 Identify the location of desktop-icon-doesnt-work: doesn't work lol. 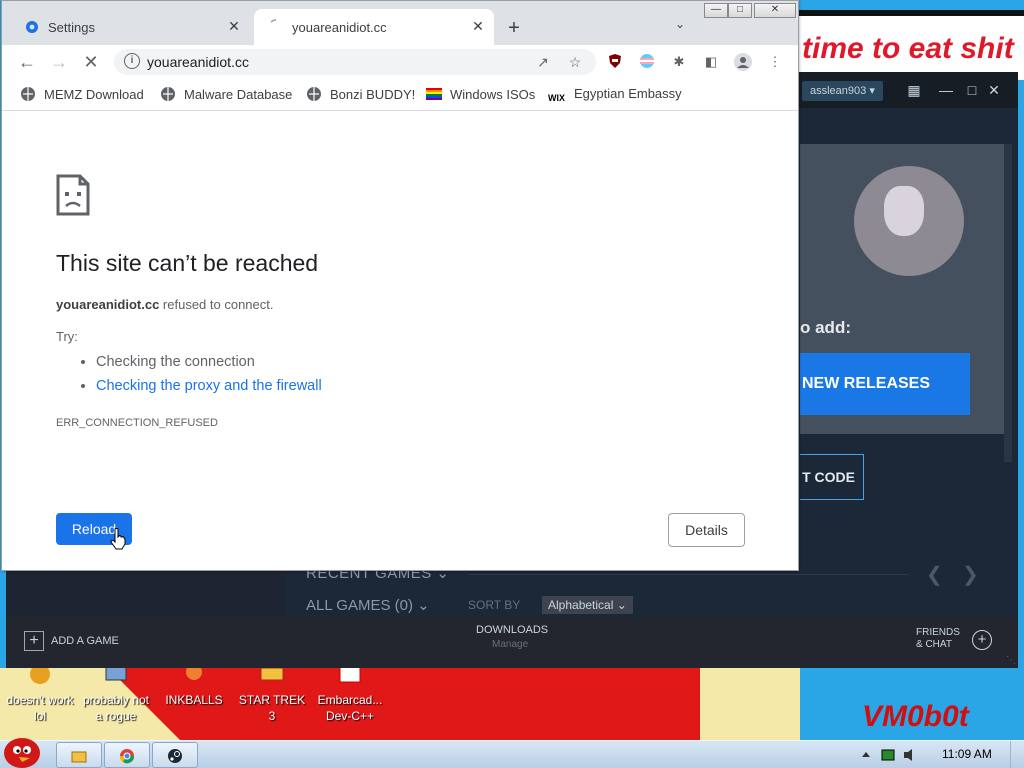
(40, 693).